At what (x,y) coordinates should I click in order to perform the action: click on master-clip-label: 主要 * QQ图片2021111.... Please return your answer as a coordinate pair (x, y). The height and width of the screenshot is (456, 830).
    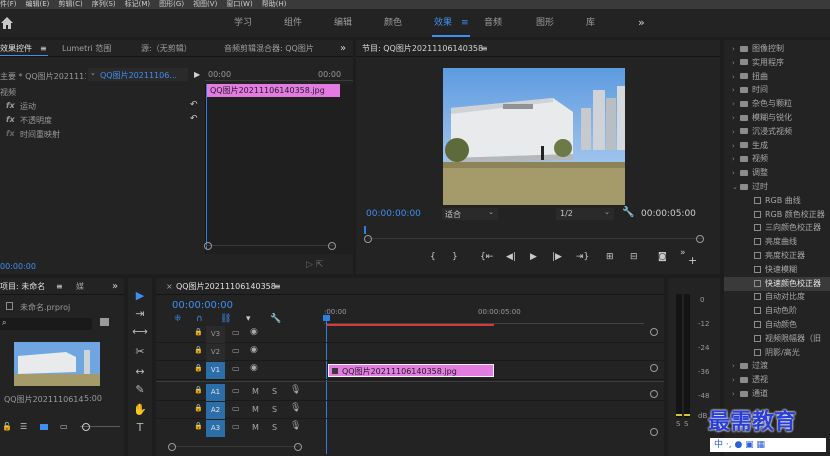
    Looking at the image, I should click on (43, 76).